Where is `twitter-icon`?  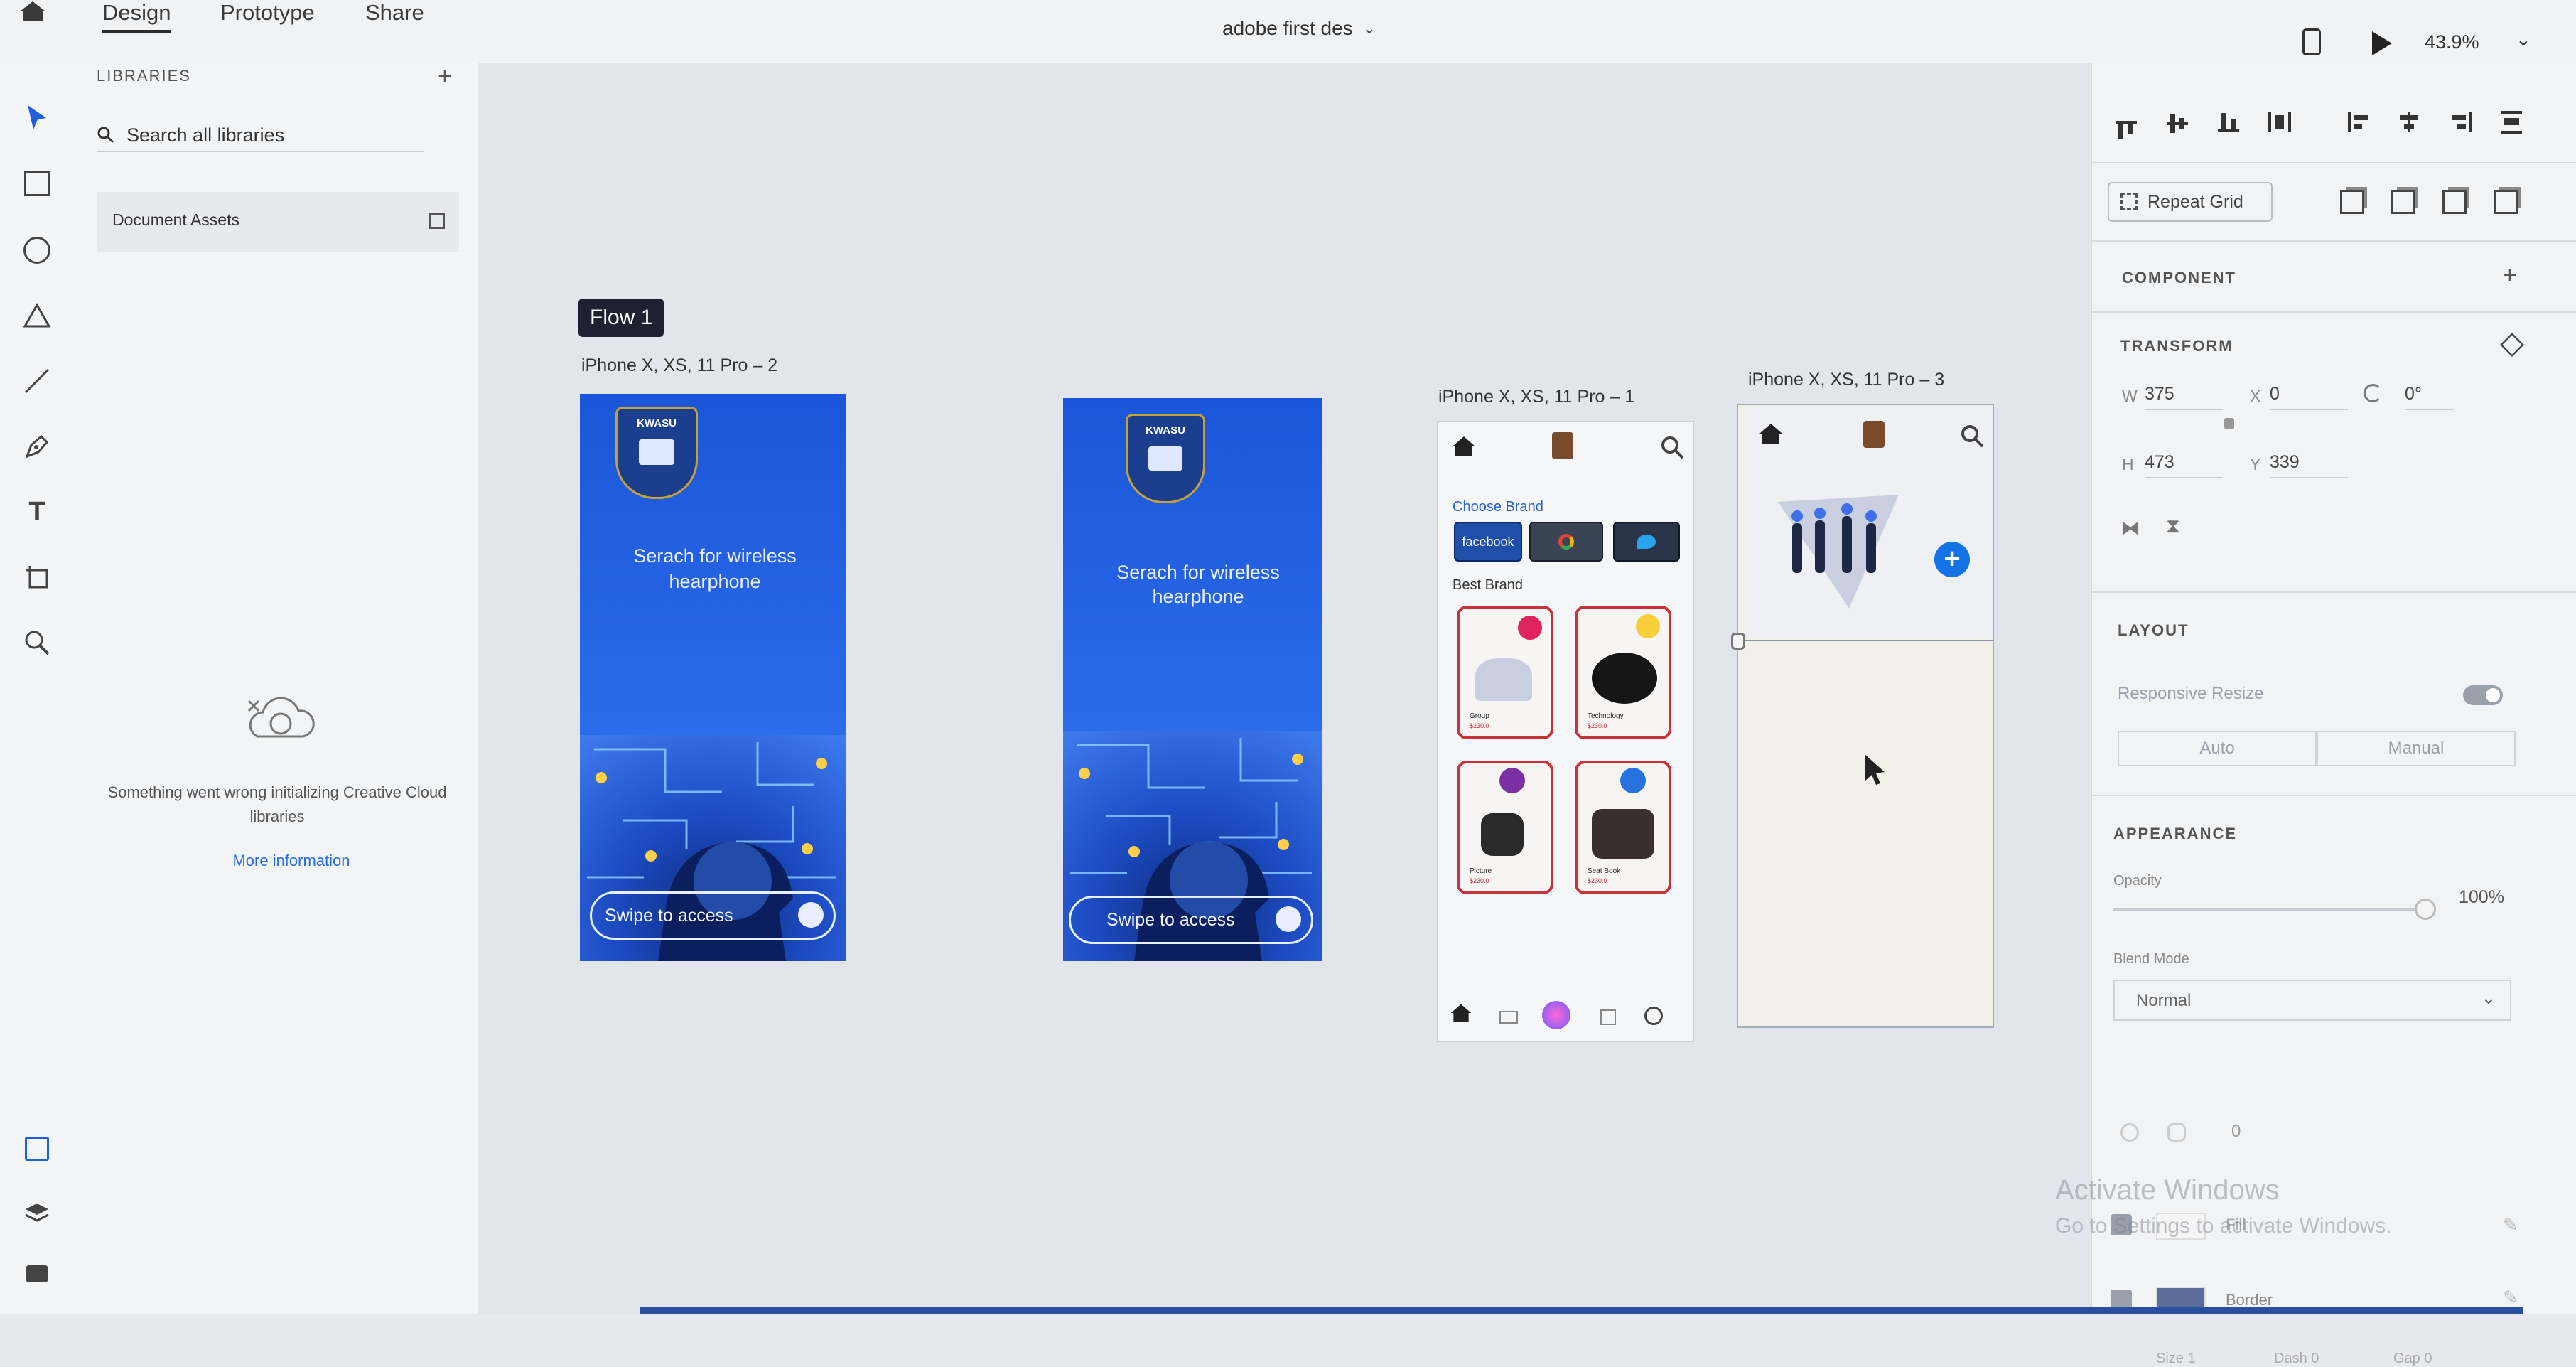
twitter-icon is located at coordinates (1646, 542).